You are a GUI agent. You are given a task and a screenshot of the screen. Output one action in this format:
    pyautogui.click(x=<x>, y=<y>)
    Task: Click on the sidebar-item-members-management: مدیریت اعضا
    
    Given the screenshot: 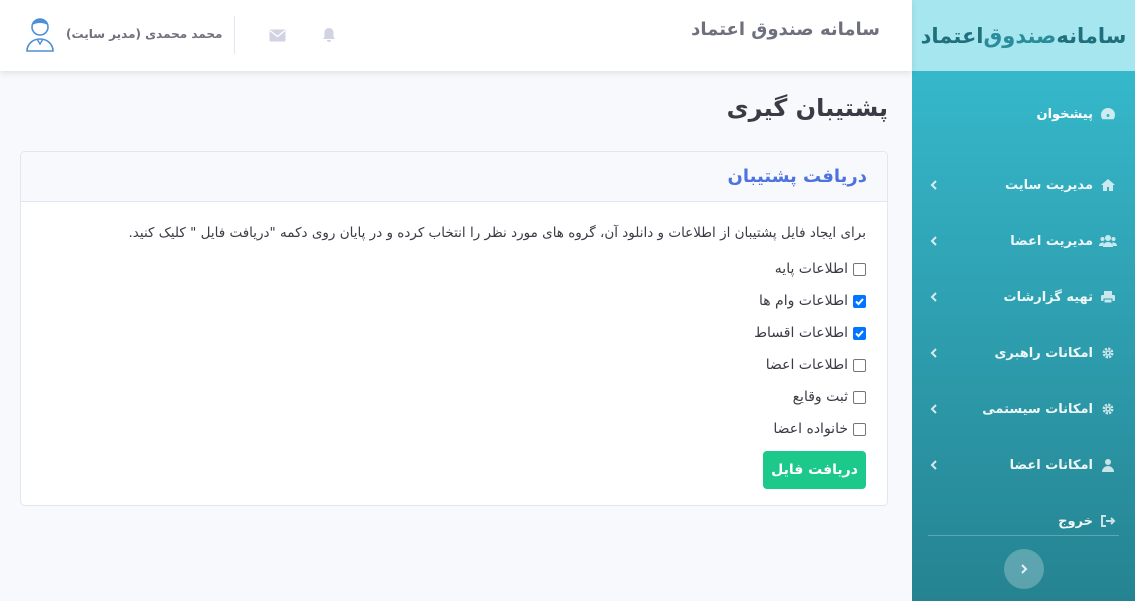 What is the action you would take?
    pyautogui.click(x=1023, y=241)
    